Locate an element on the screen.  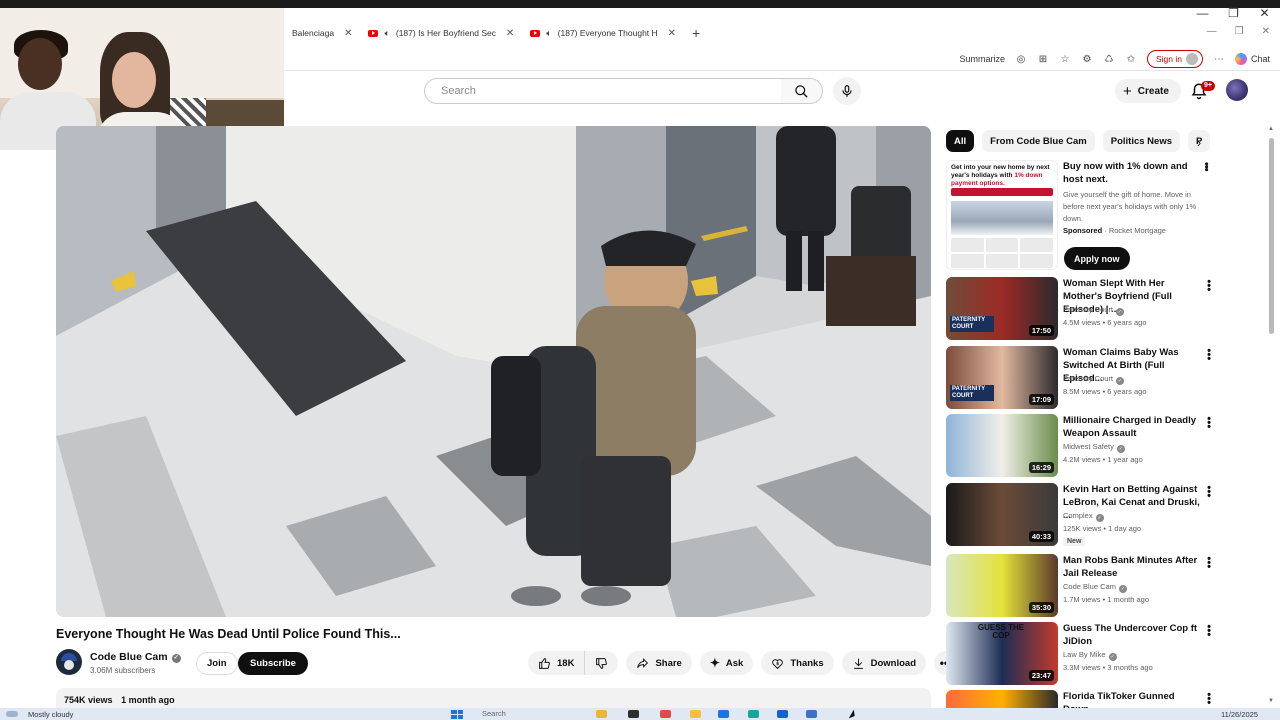
recommendation-title: Guess The Undercover Cop ft JiDion is located at coordinates (1132, 635).